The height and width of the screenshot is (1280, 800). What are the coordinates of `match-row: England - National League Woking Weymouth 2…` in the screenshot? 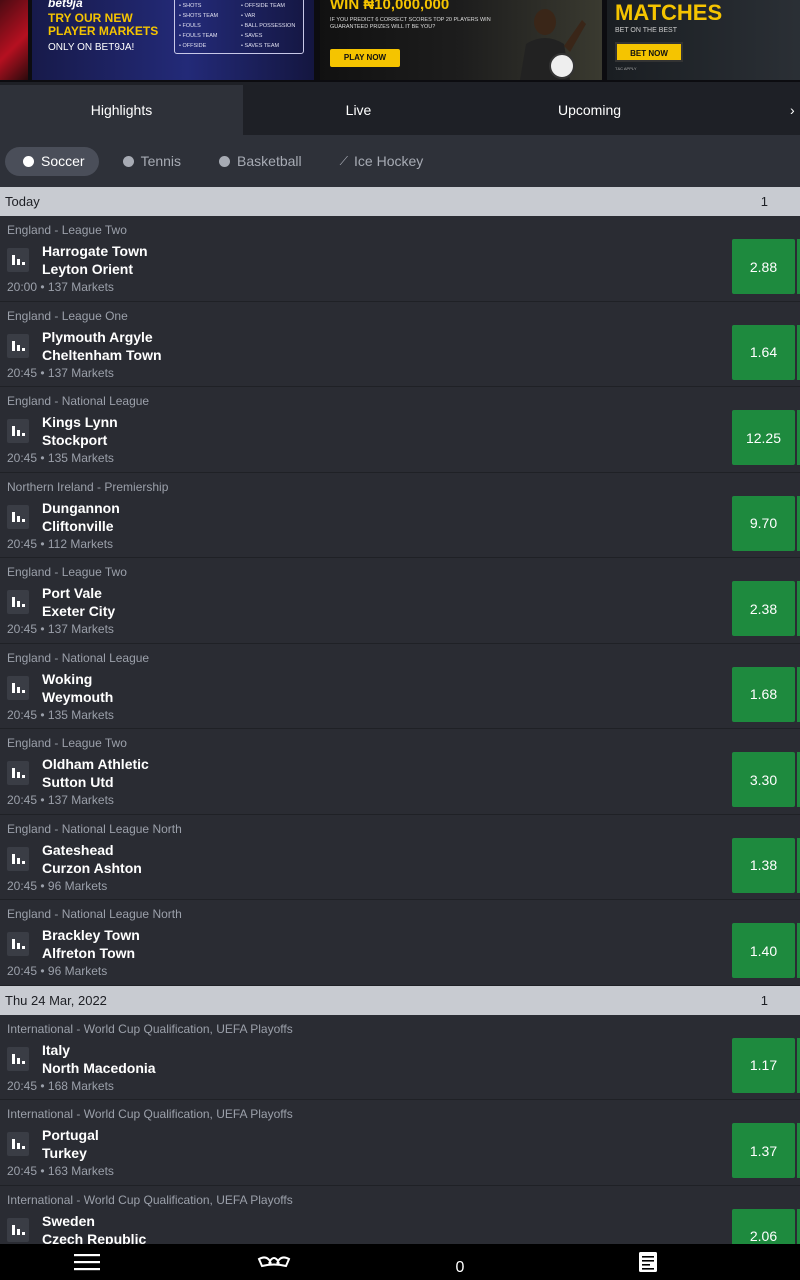 It's located at (400, 686).